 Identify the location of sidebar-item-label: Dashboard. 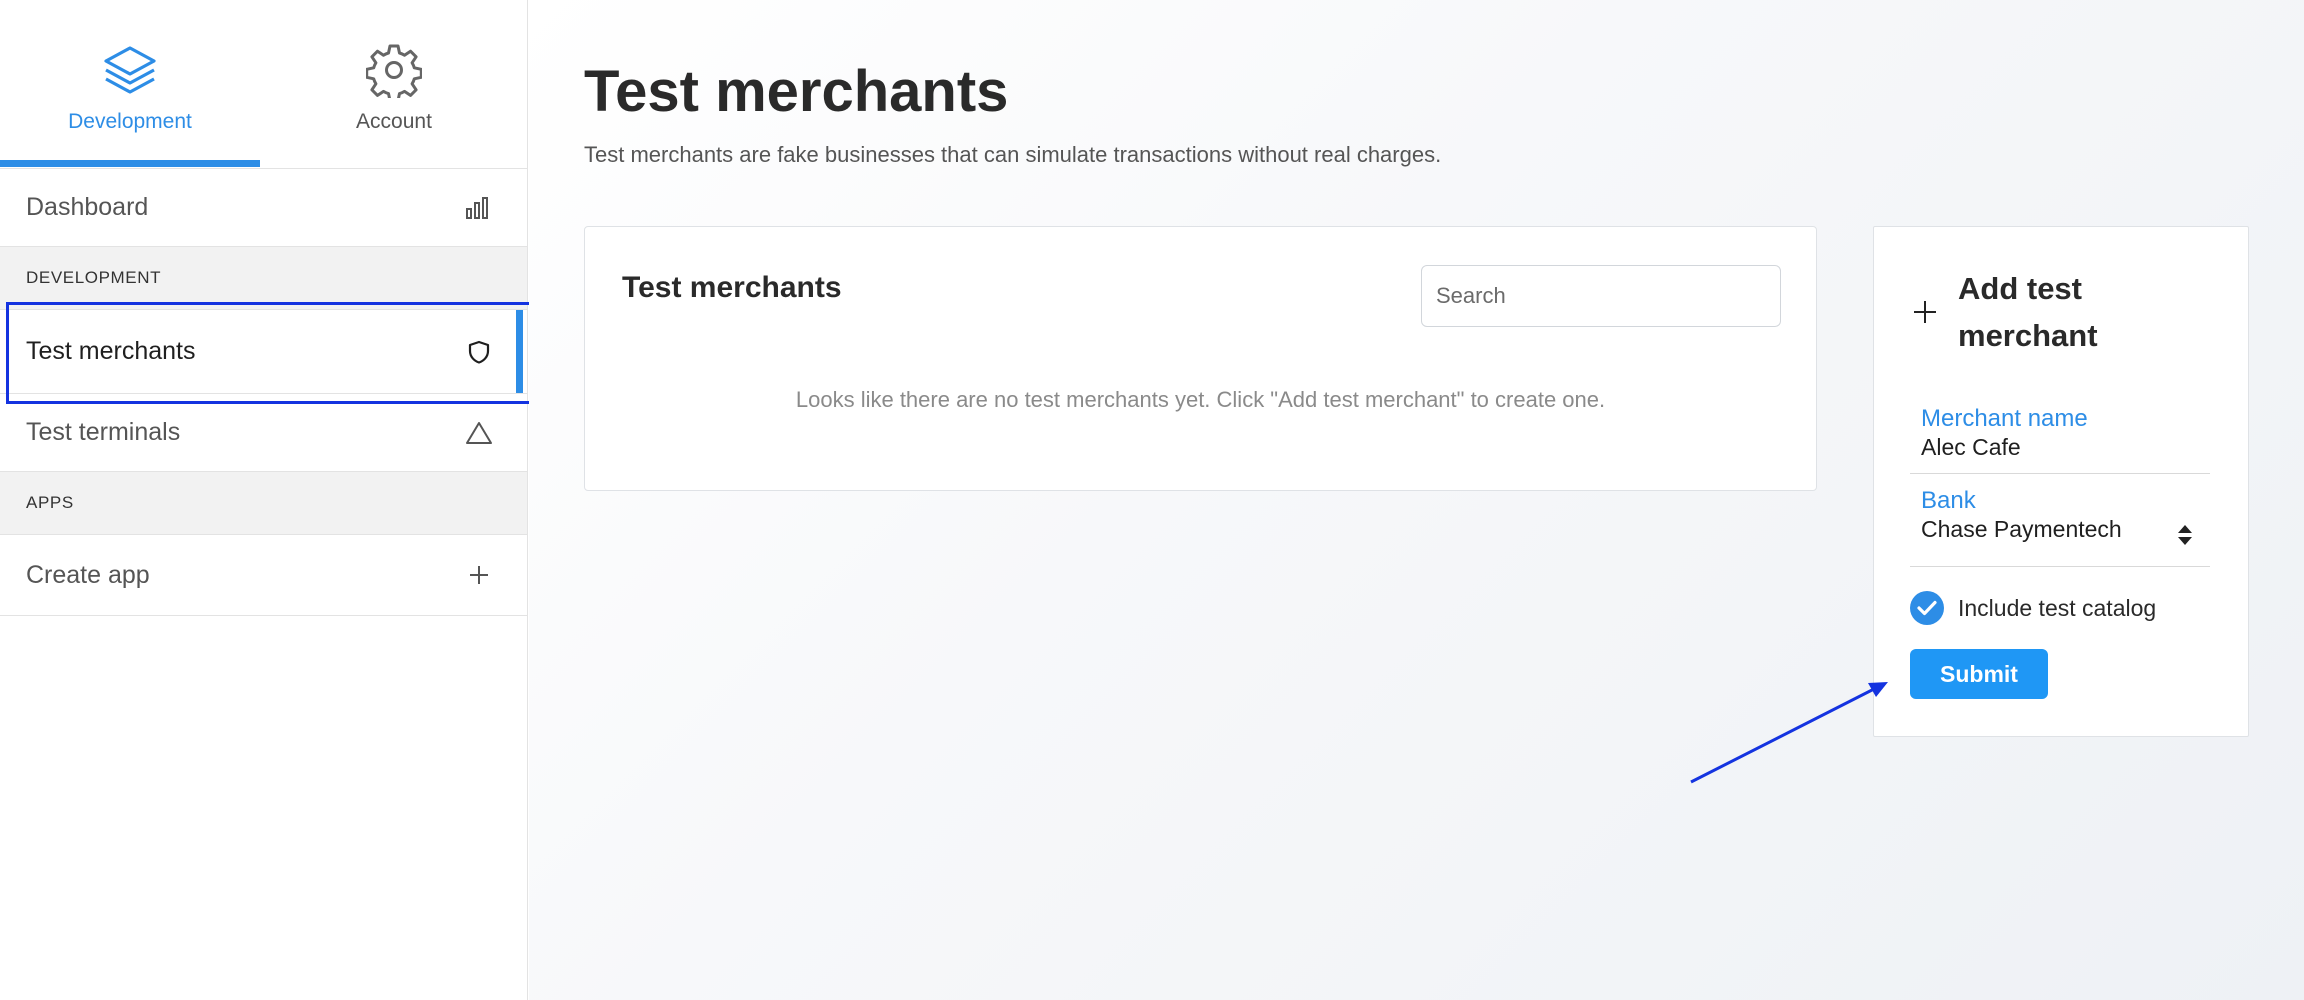
(87, 207).